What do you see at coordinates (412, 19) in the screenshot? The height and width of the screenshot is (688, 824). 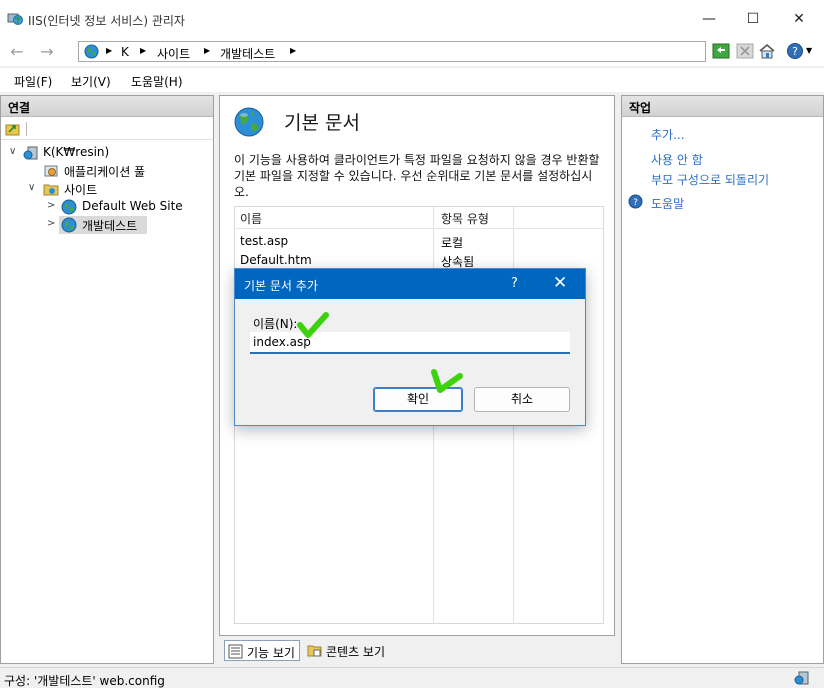 I see `window-titlebar: IIS(인터넷 정보 서비스) 관리자 — ☐ ✕` at bounding box center [412, 19].